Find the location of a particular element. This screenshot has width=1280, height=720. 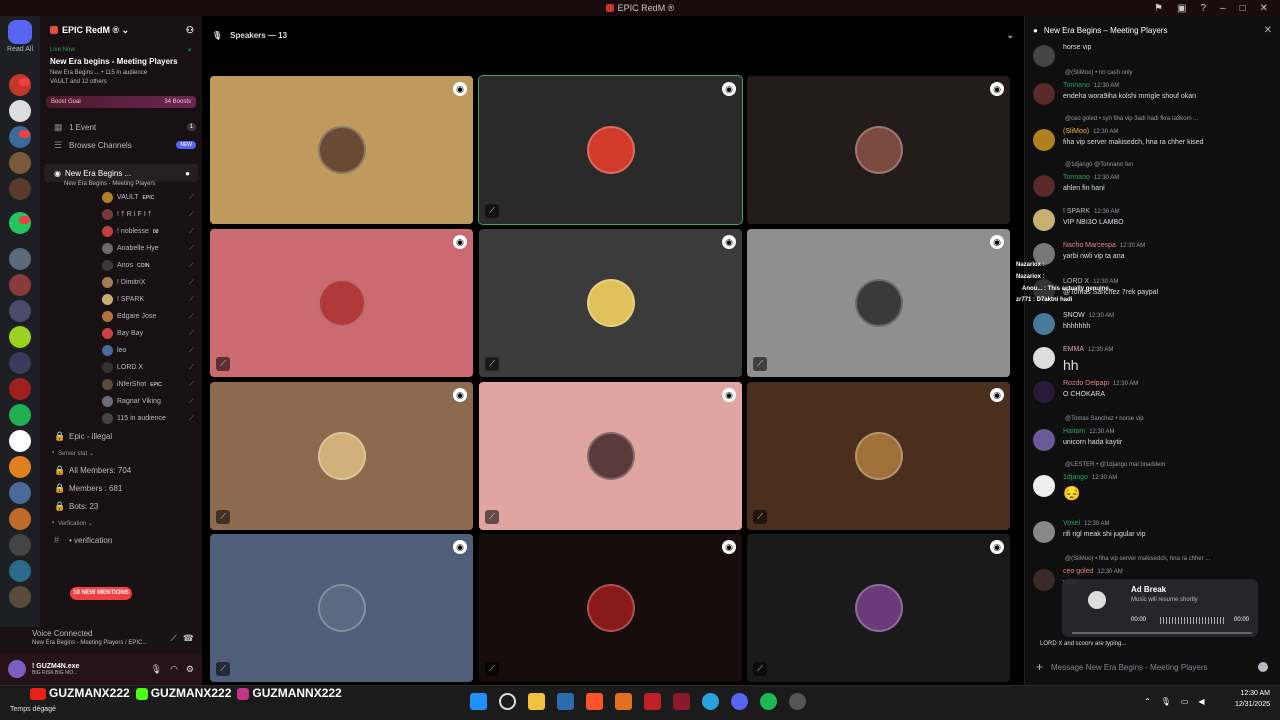

chat-icon: ● is located at coordinates (187, 173).